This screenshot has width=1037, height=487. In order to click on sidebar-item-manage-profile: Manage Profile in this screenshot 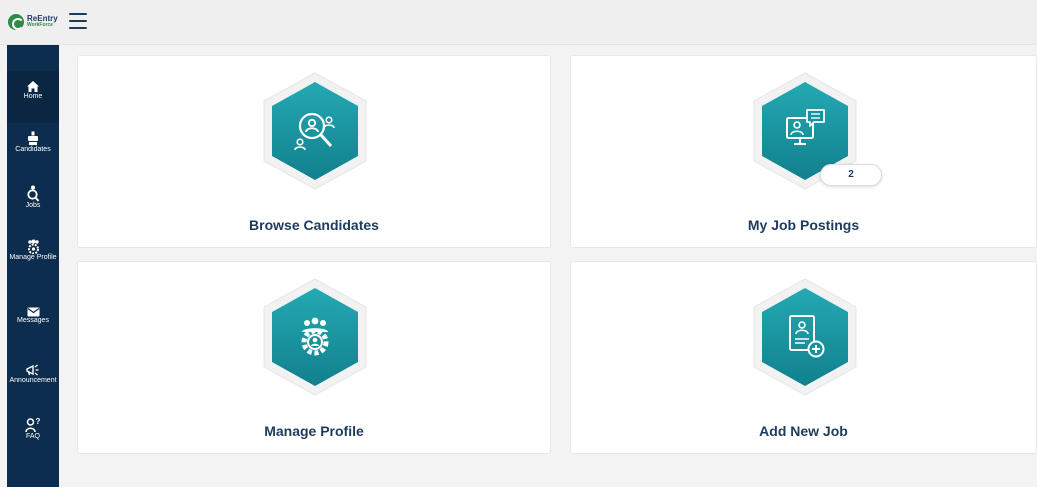, I will do `click(33, 264)`.